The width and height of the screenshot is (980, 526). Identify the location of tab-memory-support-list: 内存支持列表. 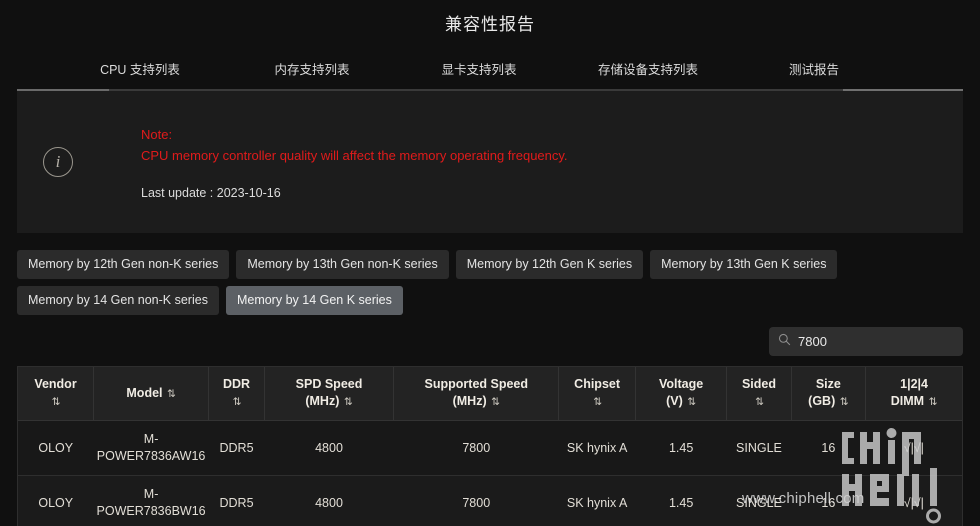
(312, 68).